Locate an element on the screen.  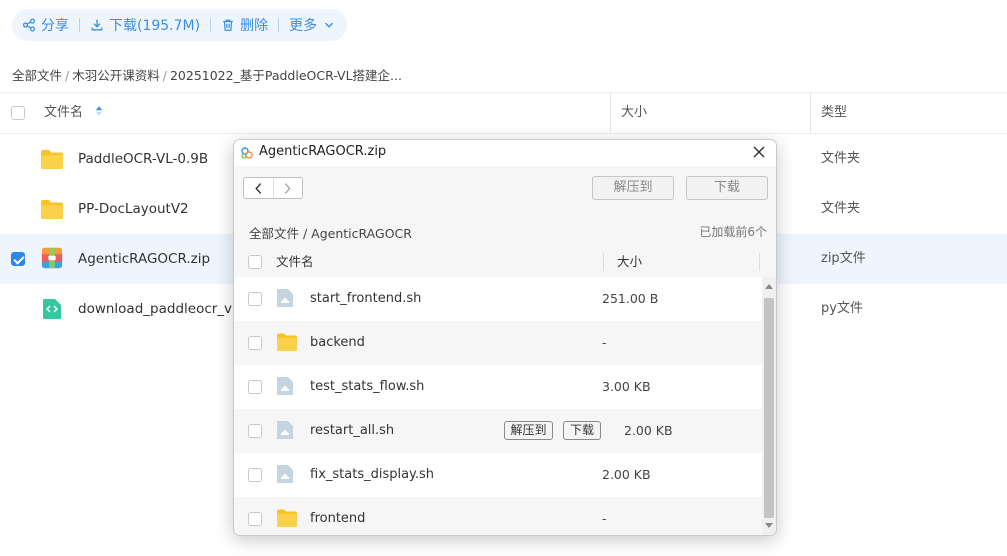
archive-file-size: 3.00 KB is located at coordinates (626, 386).